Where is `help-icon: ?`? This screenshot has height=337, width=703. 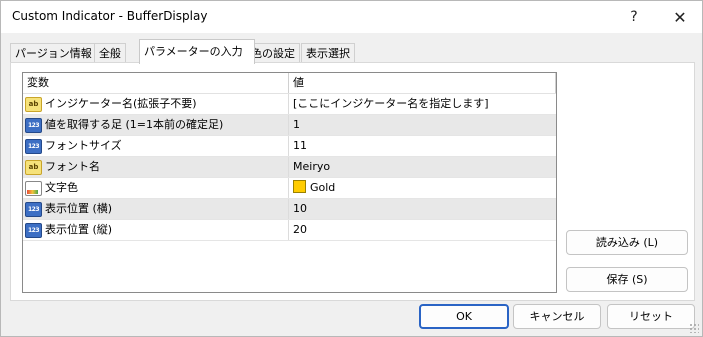 help-icon: ? is located at coordinates (634, 17).